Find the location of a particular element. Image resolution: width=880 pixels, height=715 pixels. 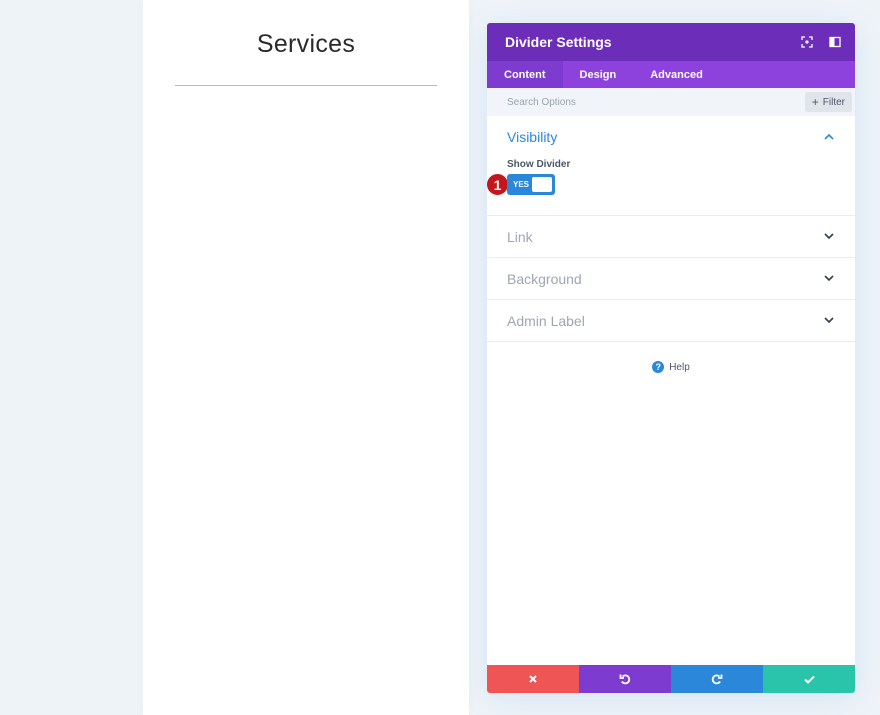

section-visibility-header: Visibility is located at coordinates (671, 136).